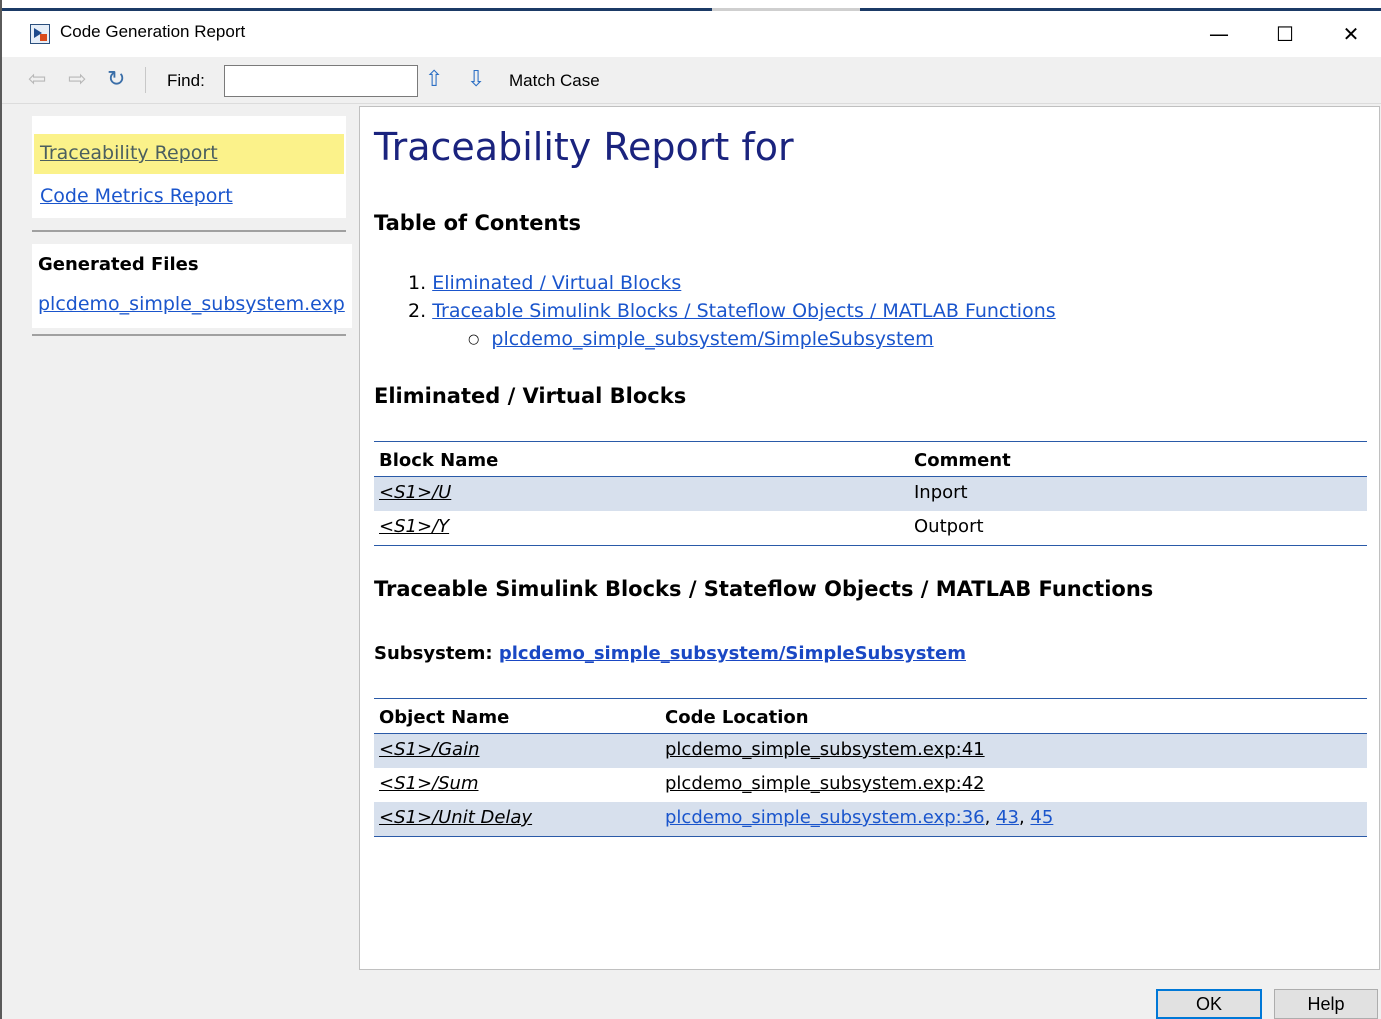 The height and width of the screenshot is (1019, 1381). I want to click on block-comment: Outport, so click(949, 526).